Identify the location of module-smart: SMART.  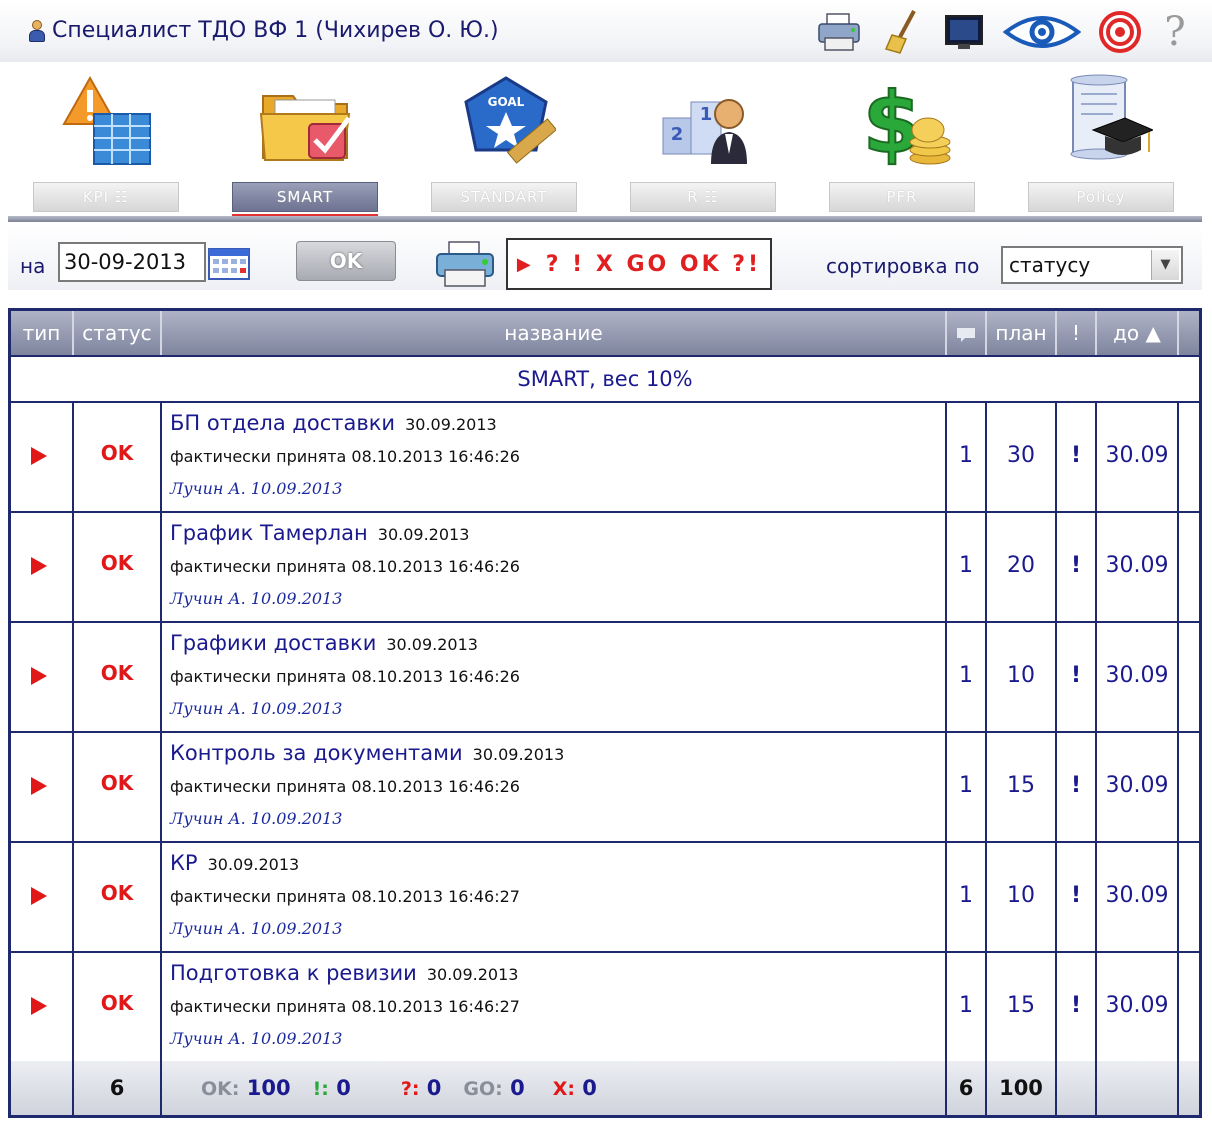
(307, 145).